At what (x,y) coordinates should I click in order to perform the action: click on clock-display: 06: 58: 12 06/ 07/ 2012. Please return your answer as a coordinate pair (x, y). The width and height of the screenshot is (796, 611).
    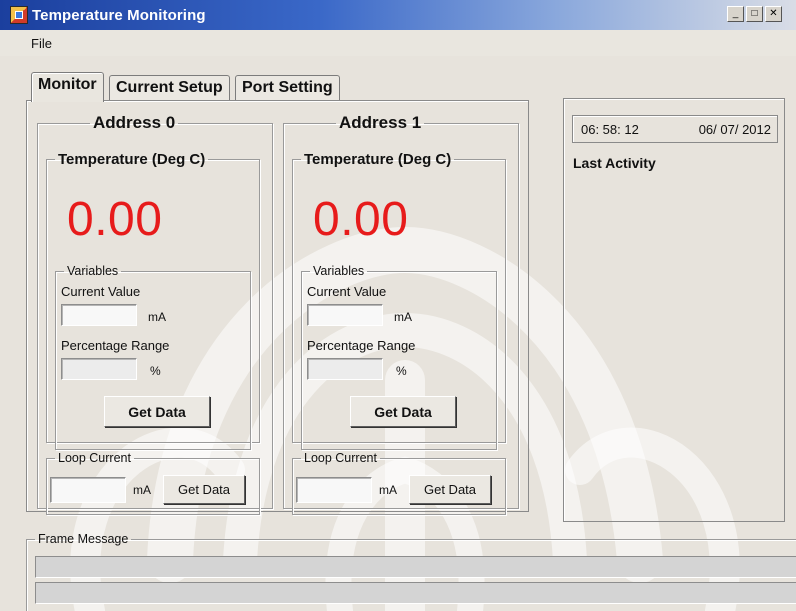
    Looking at the image, I should click on (675, 129).